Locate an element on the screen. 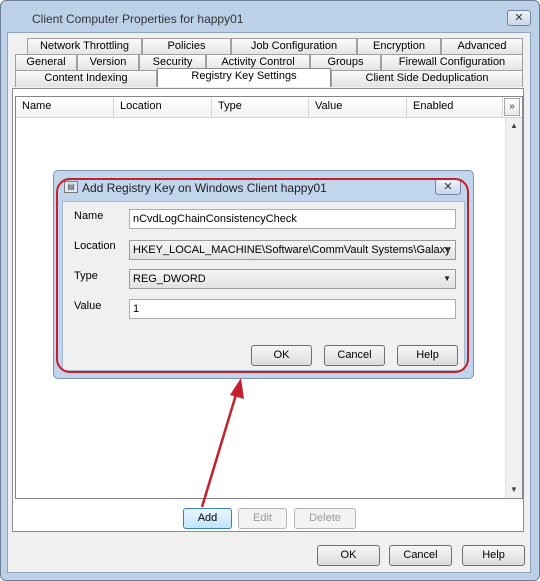 This screenshot has width=540, height=581. tab-advanced: Advanced is located at coordinates (482, 46).